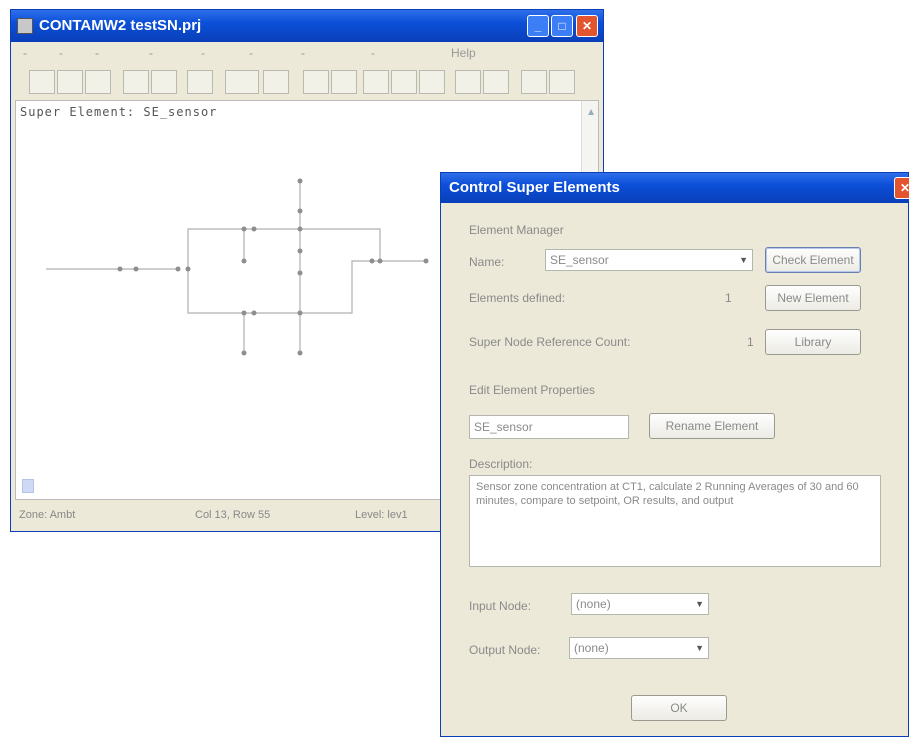  What do you see at coordinates (500, 606) in the screenshot?
I see `input-node-label: Input Node:` at bounding box center [500, 606].